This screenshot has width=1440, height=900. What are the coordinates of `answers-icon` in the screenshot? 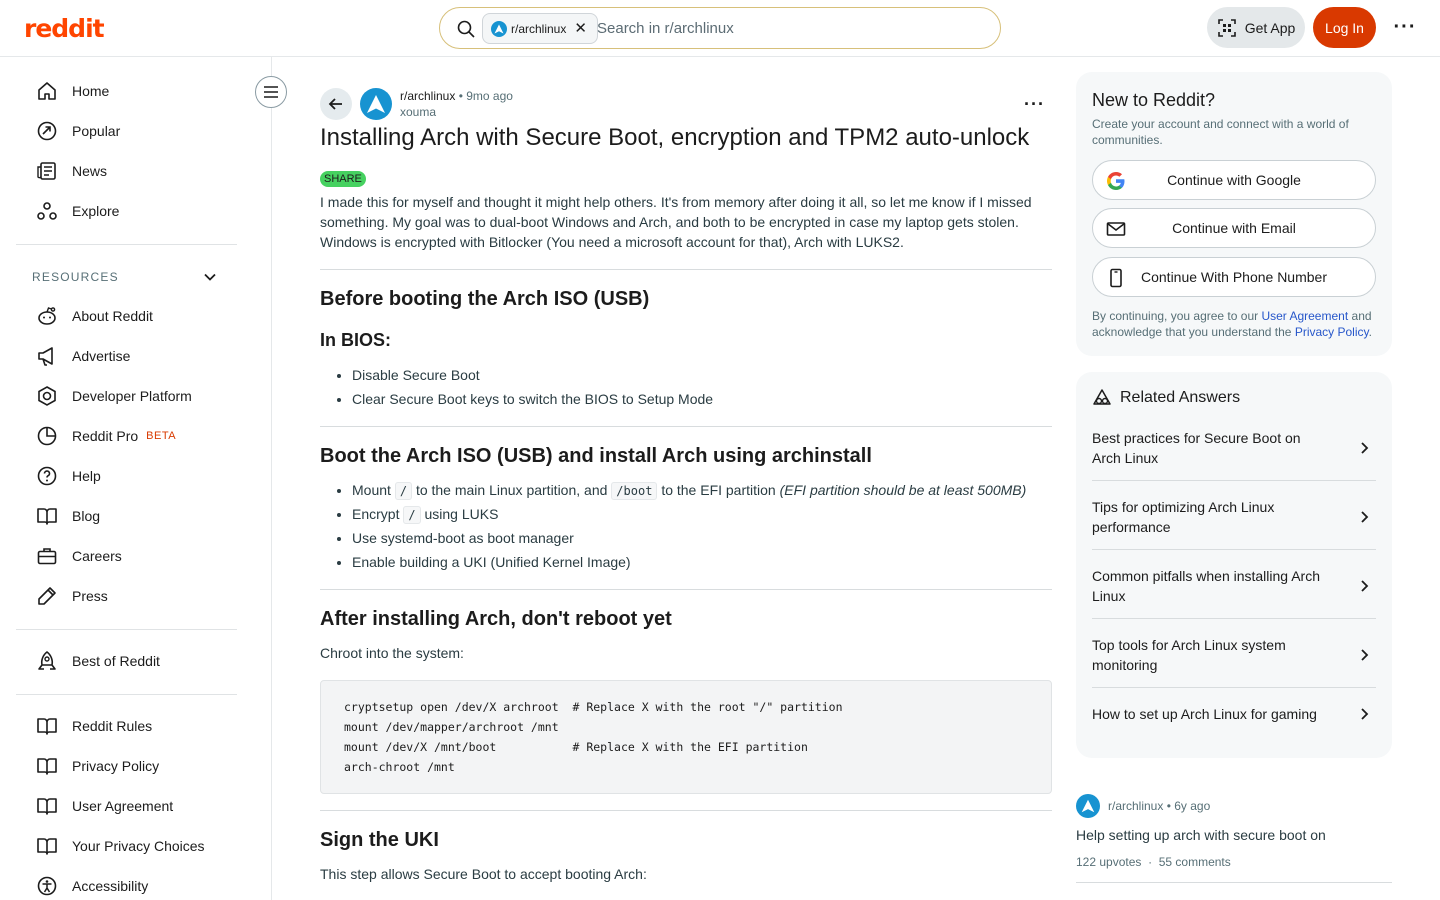 It's located at (1102, 397).